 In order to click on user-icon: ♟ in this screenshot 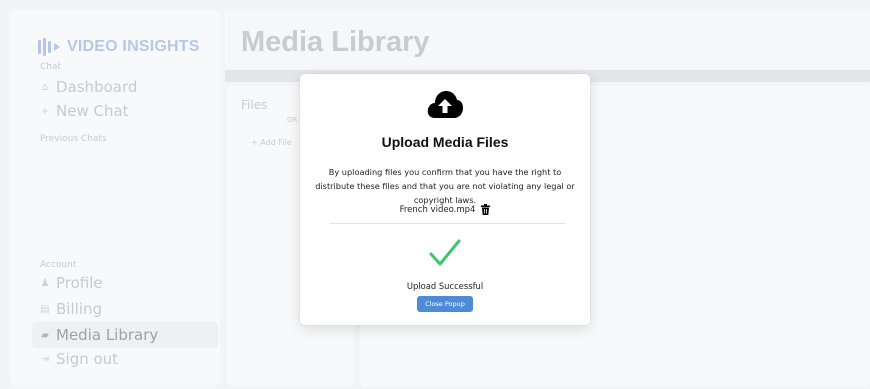, I will do `click(45, 283)`.